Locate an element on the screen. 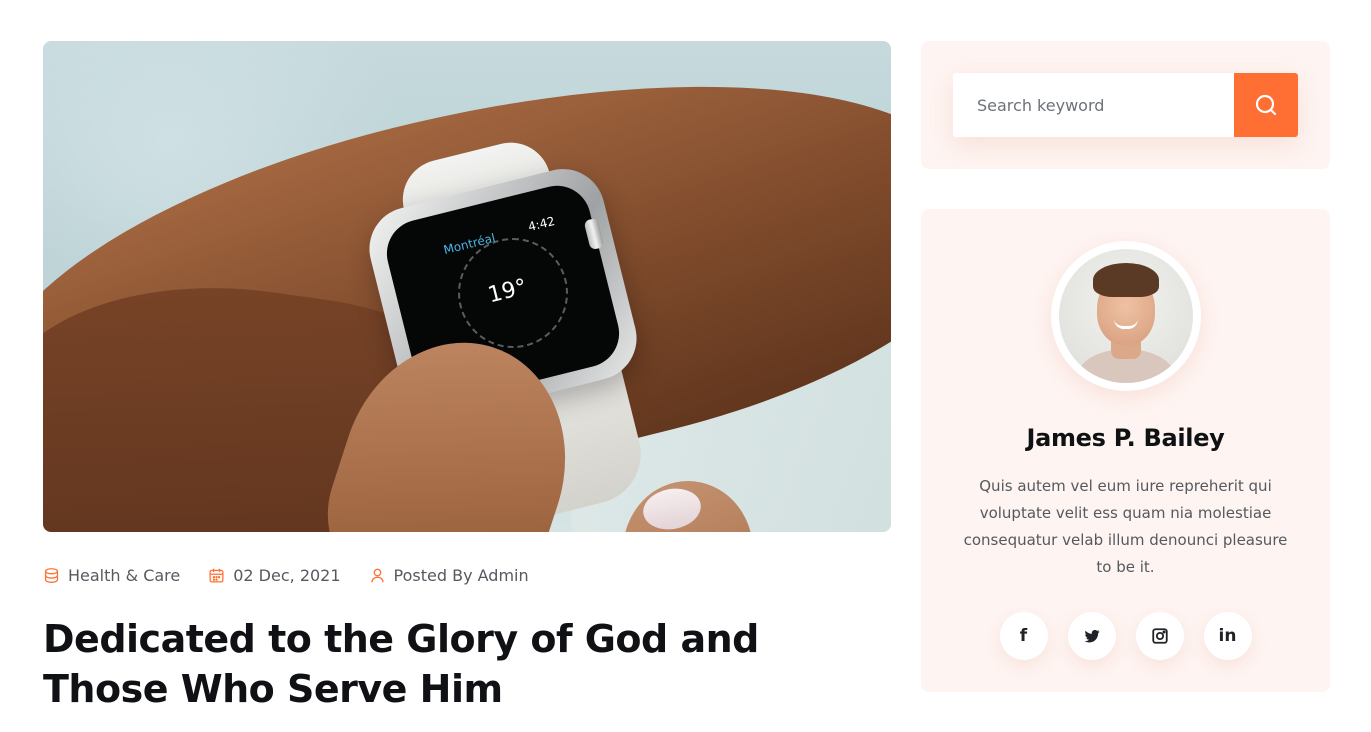  avatar-frame is located at coordinates (1126, 316).